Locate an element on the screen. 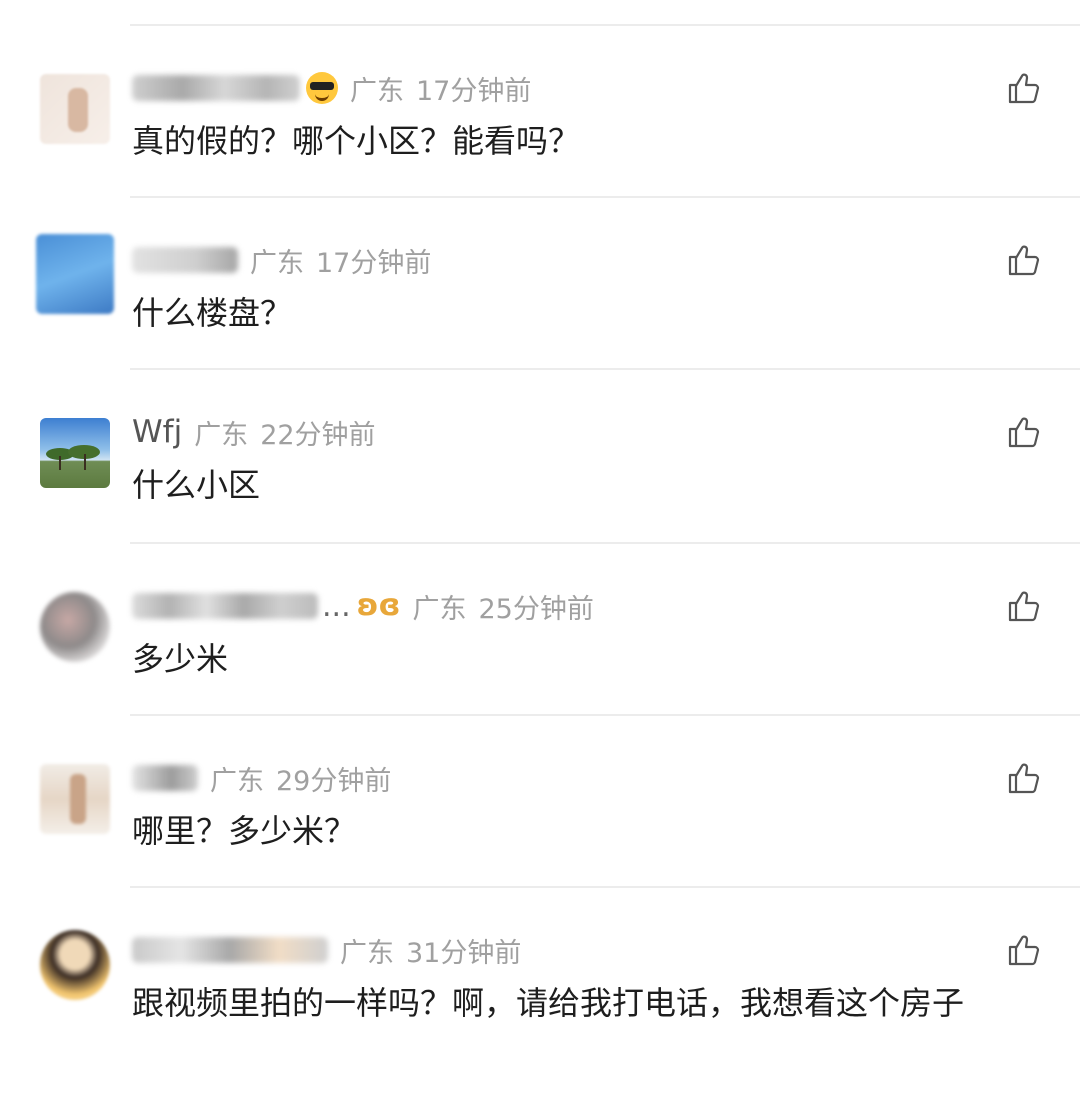 This screenshot has height=1100, width=1080. comment-text: 跟视频里拍的一样吗？啊，请给我打电话，我想看这个房子 is located at coordinates (548, 1003).